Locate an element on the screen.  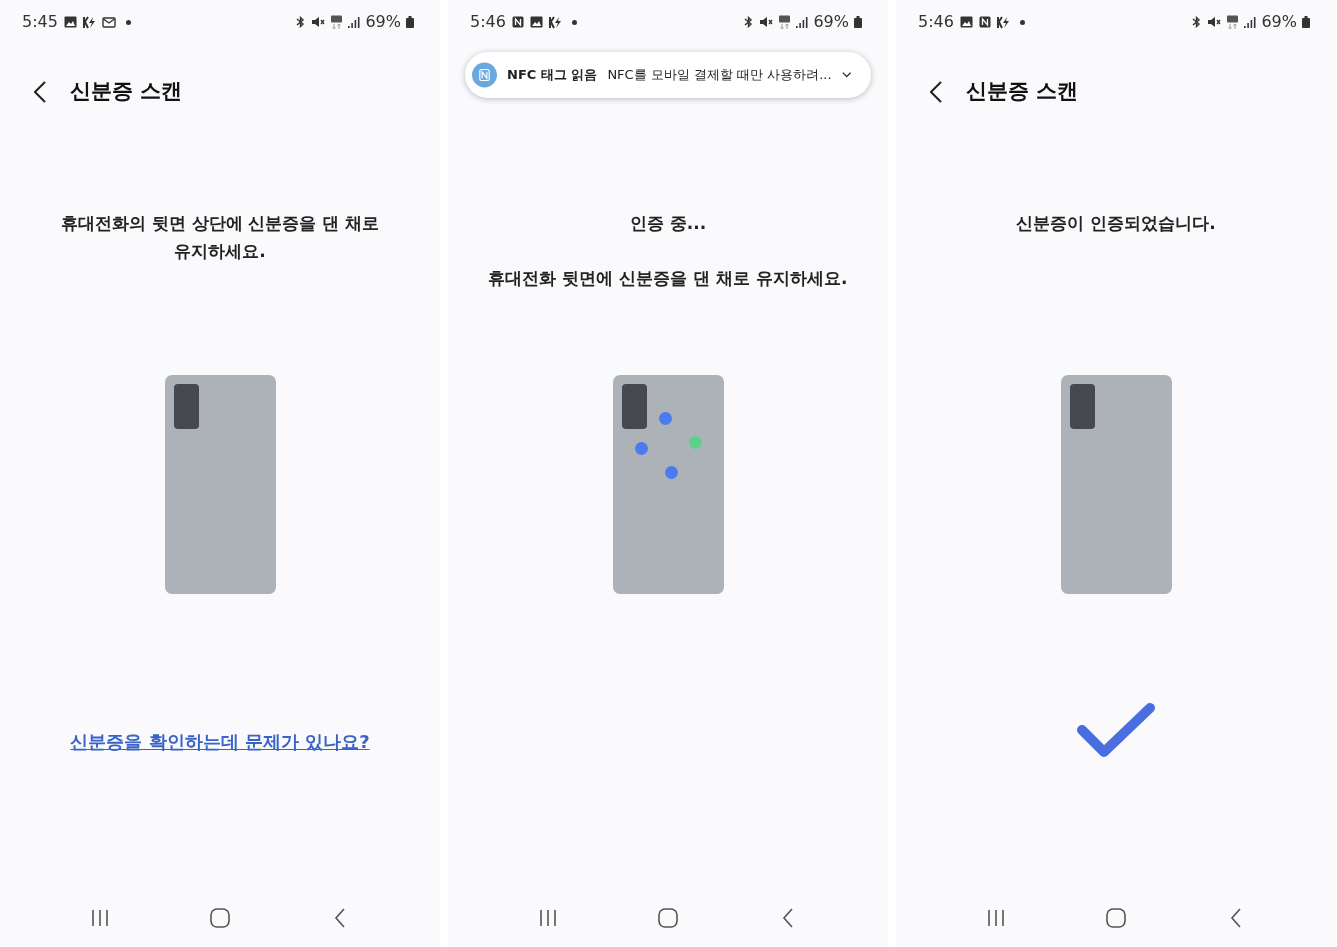
status-time: 5:45 is located at coordinates (40, 22).